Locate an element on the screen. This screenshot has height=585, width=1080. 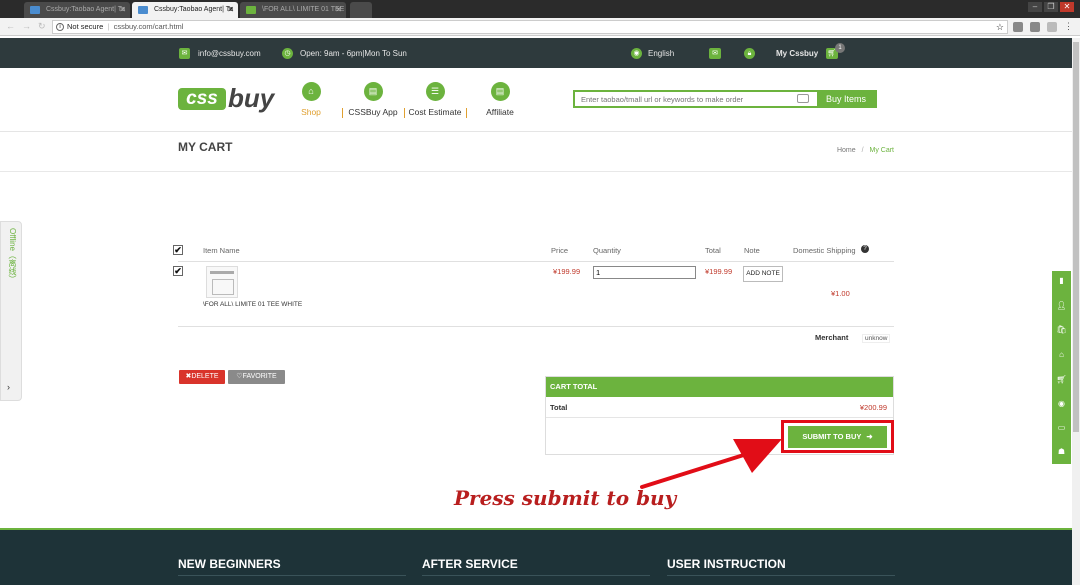
delete-button: ✖DELETE is located at coordinates (202, 377).